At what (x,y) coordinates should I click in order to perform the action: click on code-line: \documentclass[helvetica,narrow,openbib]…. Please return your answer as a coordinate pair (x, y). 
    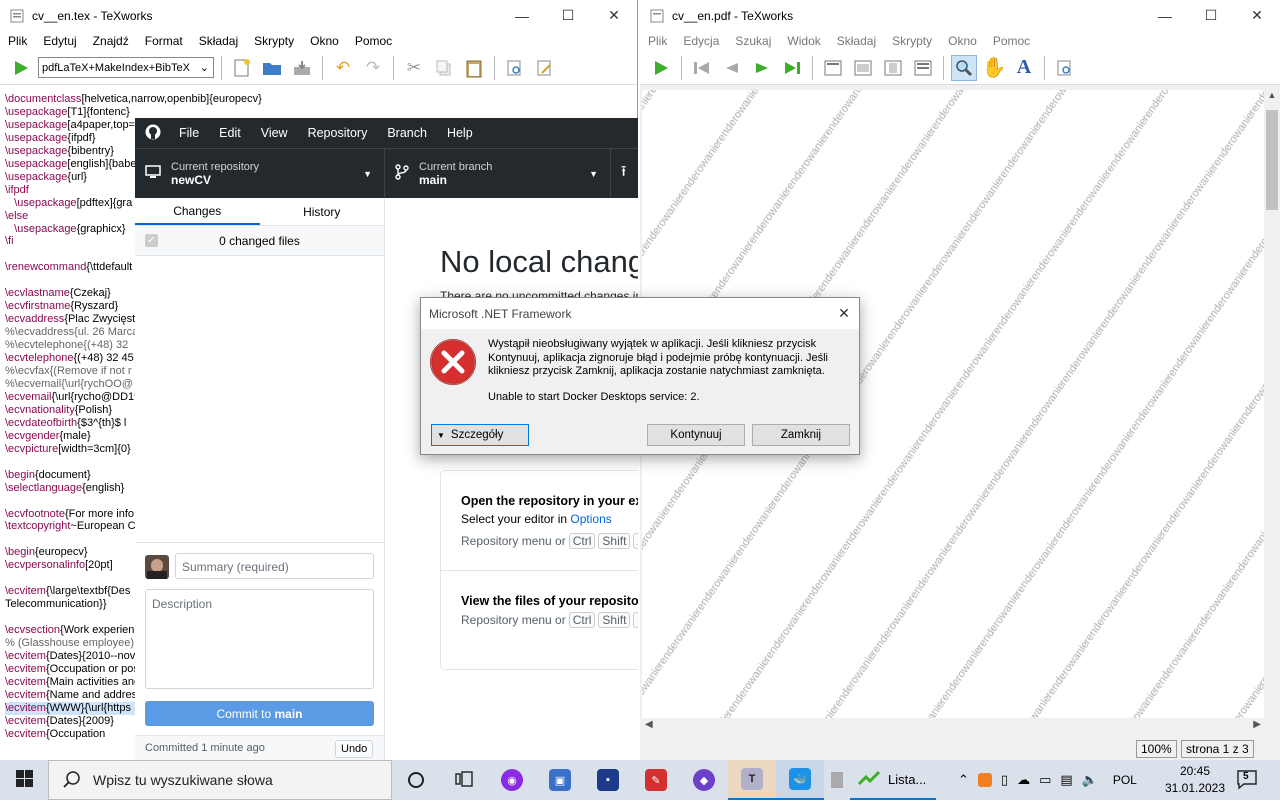
    Looking at the image, I should click on (321, 99).